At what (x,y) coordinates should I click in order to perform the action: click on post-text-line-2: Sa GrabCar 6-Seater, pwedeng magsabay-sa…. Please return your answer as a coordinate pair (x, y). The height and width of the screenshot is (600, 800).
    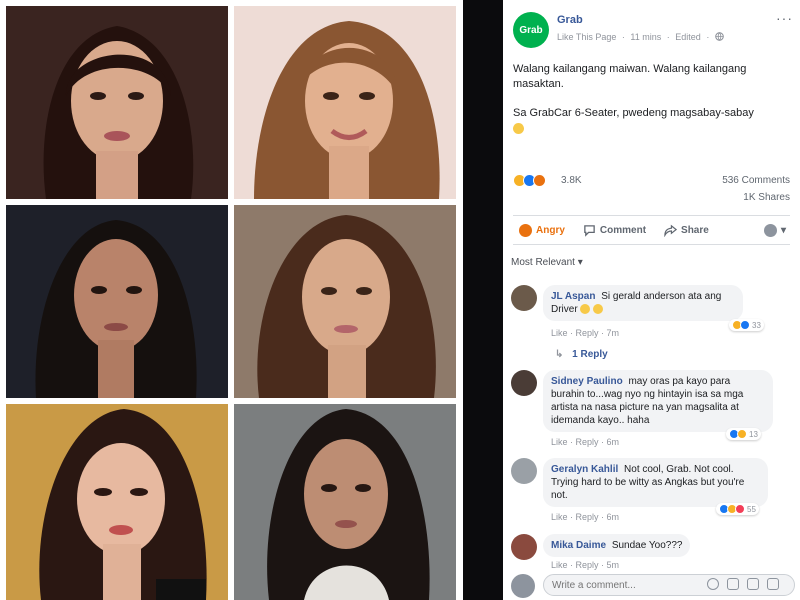
    Looking at the image, I should click on (650, 113).